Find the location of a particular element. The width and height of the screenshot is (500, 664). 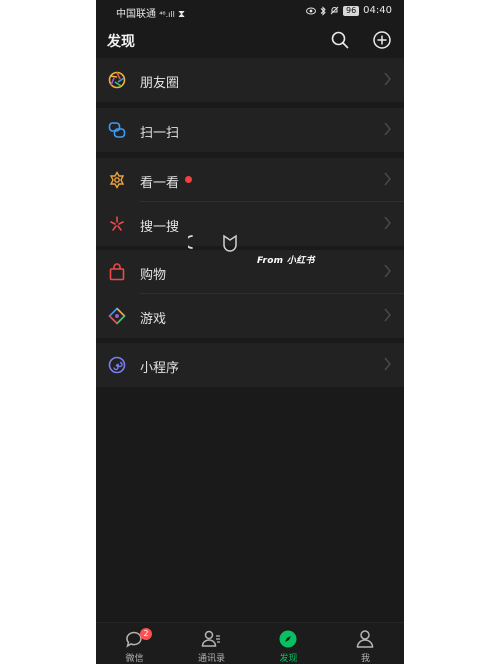

menu-label-top-stories: 看一看 is located at coordinates (160, 183).